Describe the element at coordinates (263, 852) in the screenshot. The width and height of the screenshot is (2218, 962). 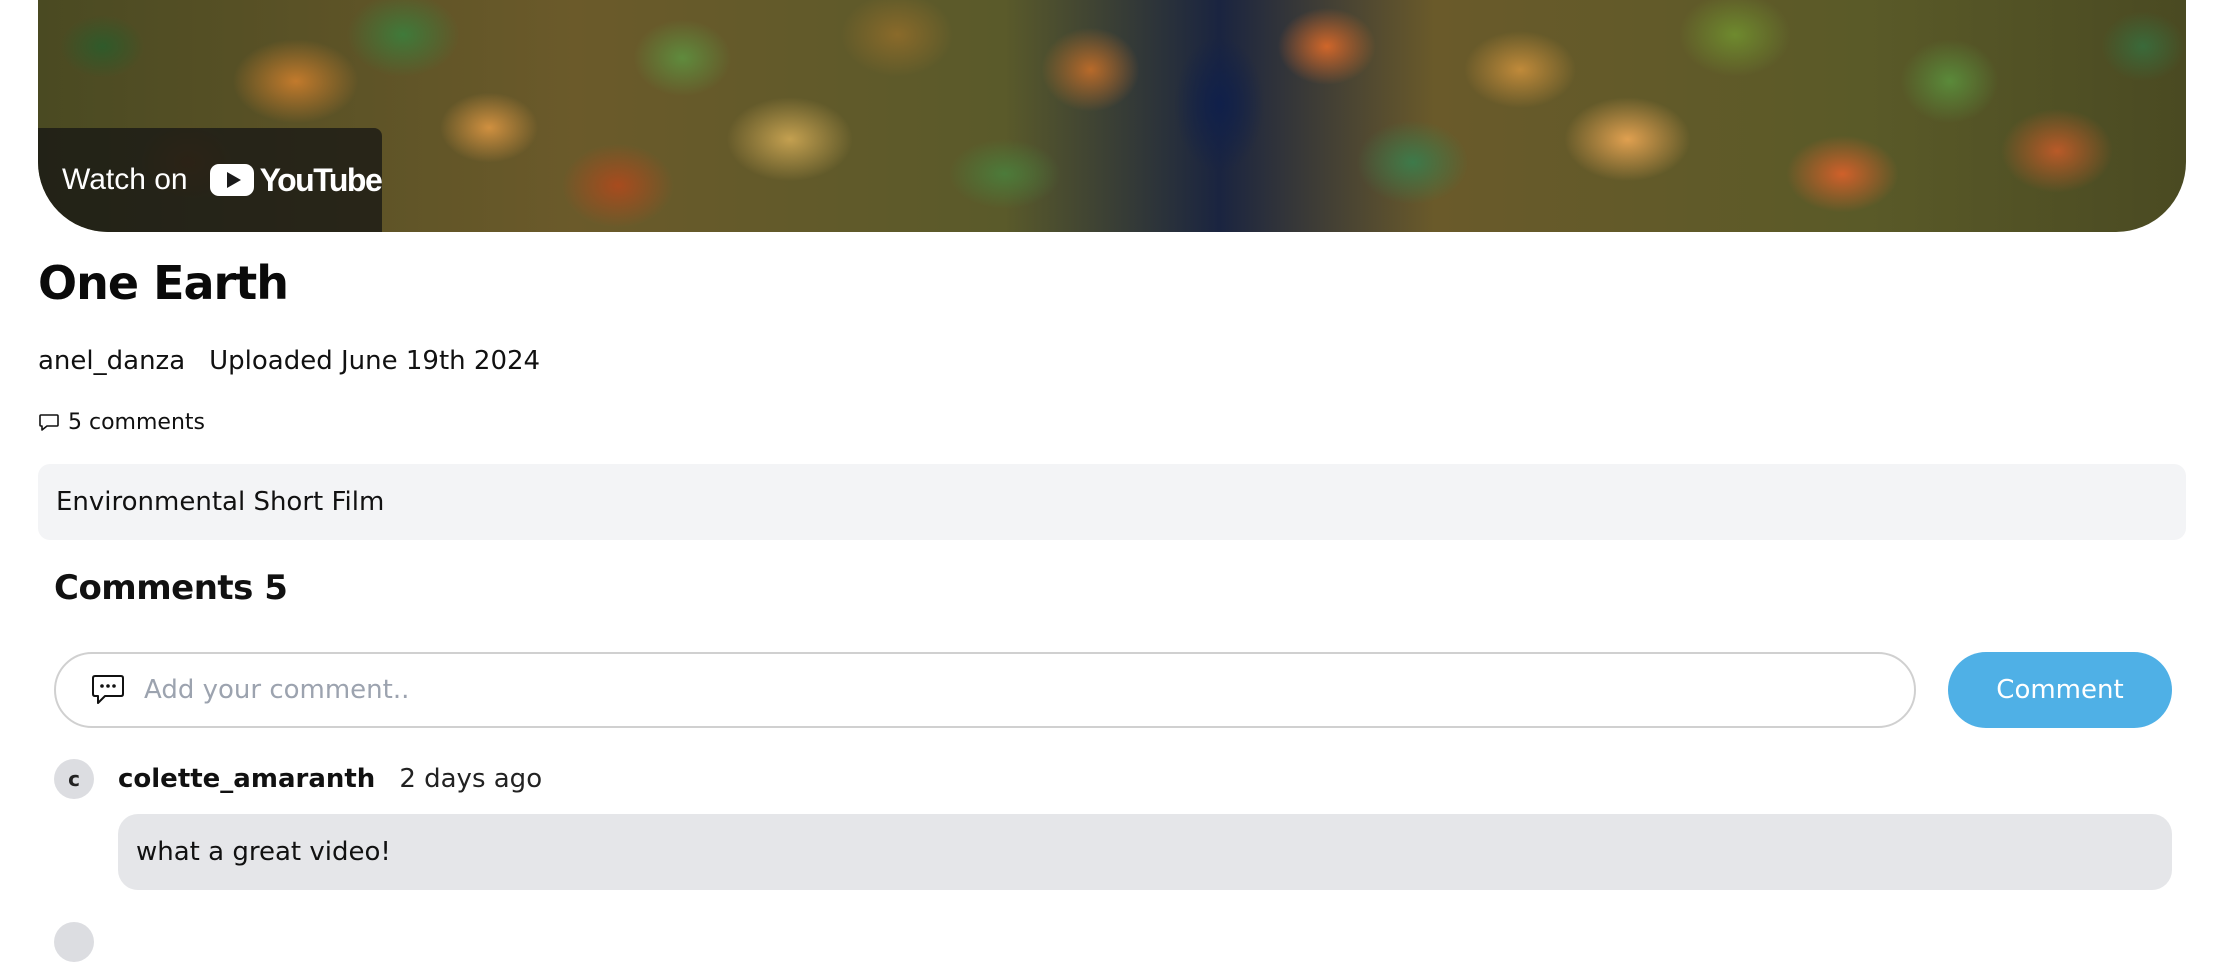
I see `comment-text: what a great video!` at that location.